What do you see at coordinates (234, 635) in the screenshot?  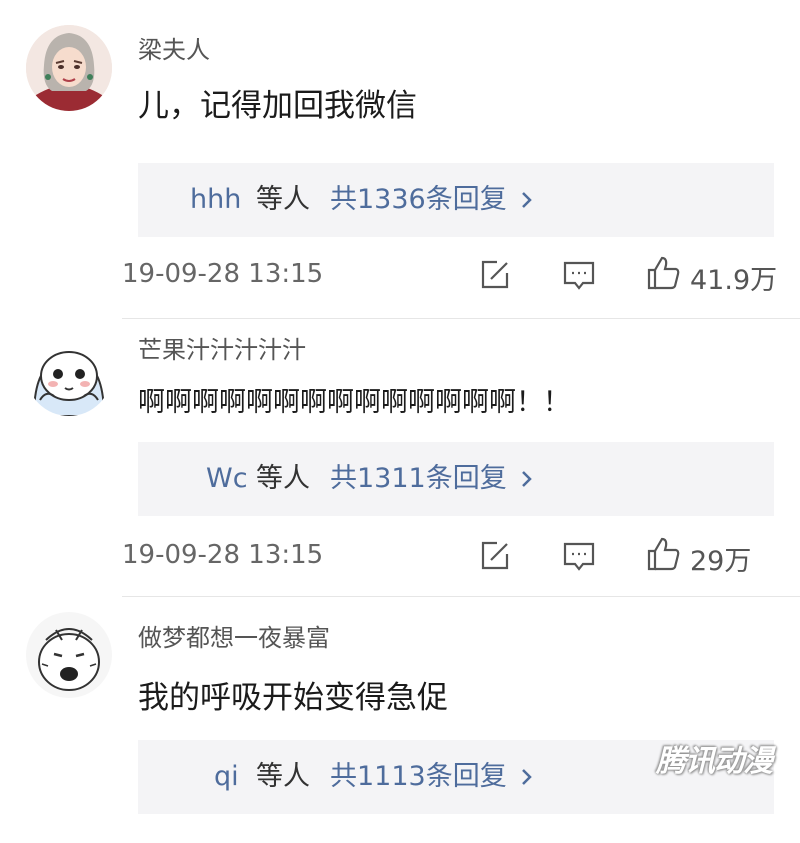 I see `comment-username: 做梦都想一夜暴富` at bounding box center [234, 635].